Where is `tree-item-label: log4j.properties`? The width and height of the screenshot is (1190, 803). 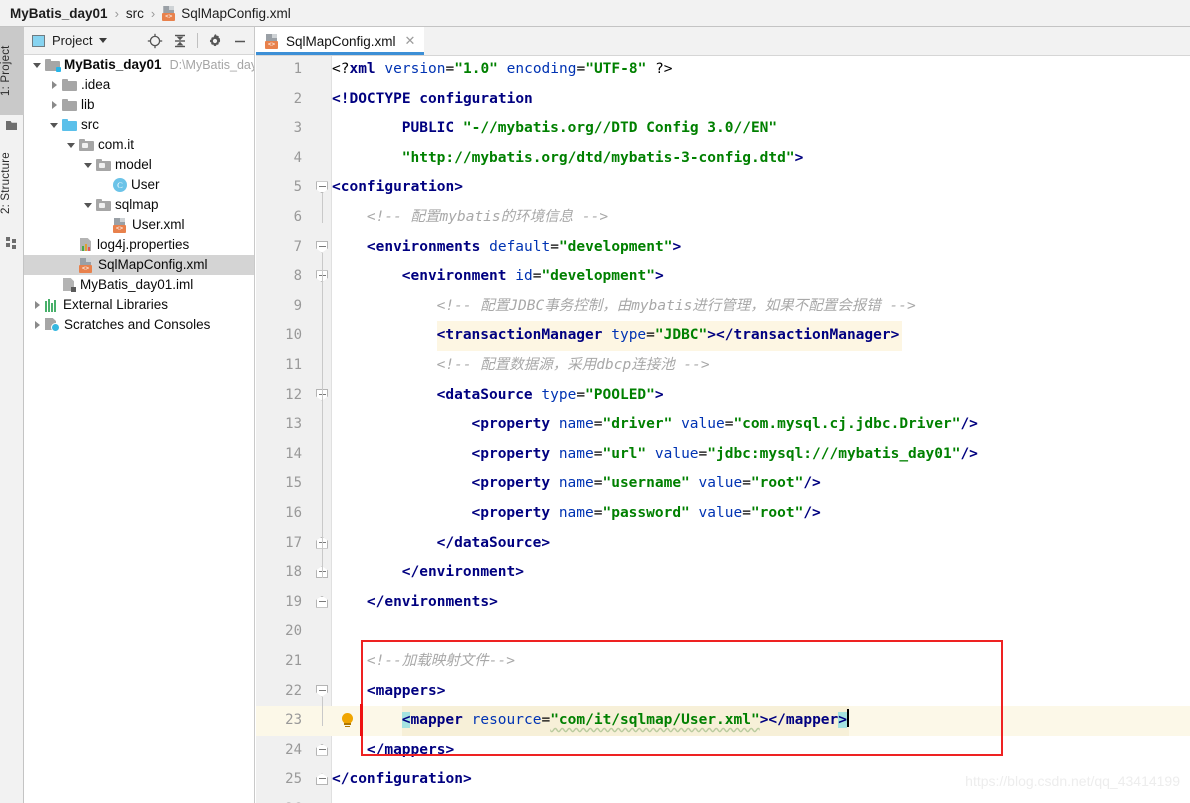
tree-item-label: log4j.properties is located at coordinates (143, 244).